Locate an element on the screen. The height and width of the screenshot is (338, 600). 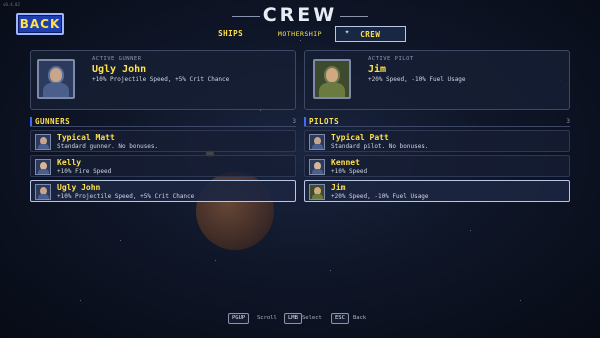
pilot-row-selected: Jim +20% Speed, -10% Fuel Usage is located at coordinates (437, 191).